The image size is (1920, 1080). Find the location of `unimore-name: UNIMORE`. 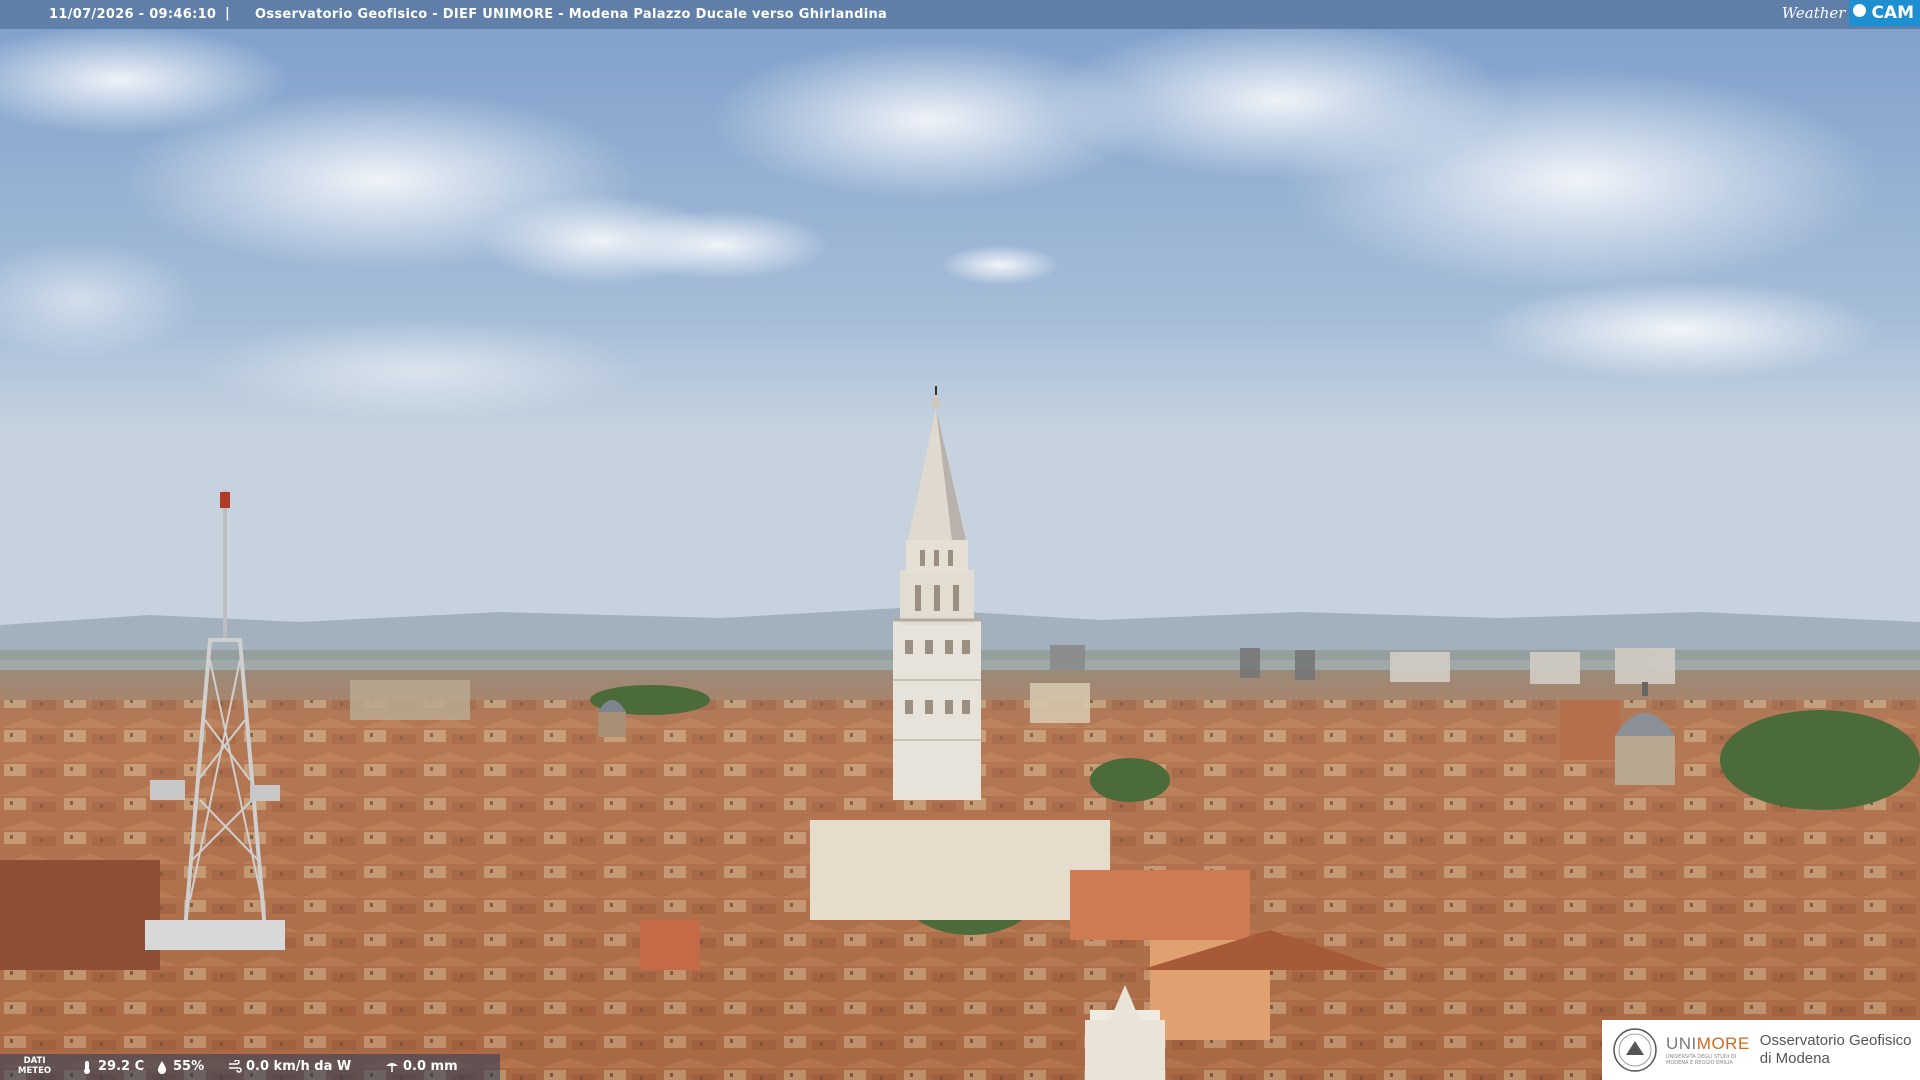

unimore-name: UNIMORE is located at coordinates (1708, 1044).